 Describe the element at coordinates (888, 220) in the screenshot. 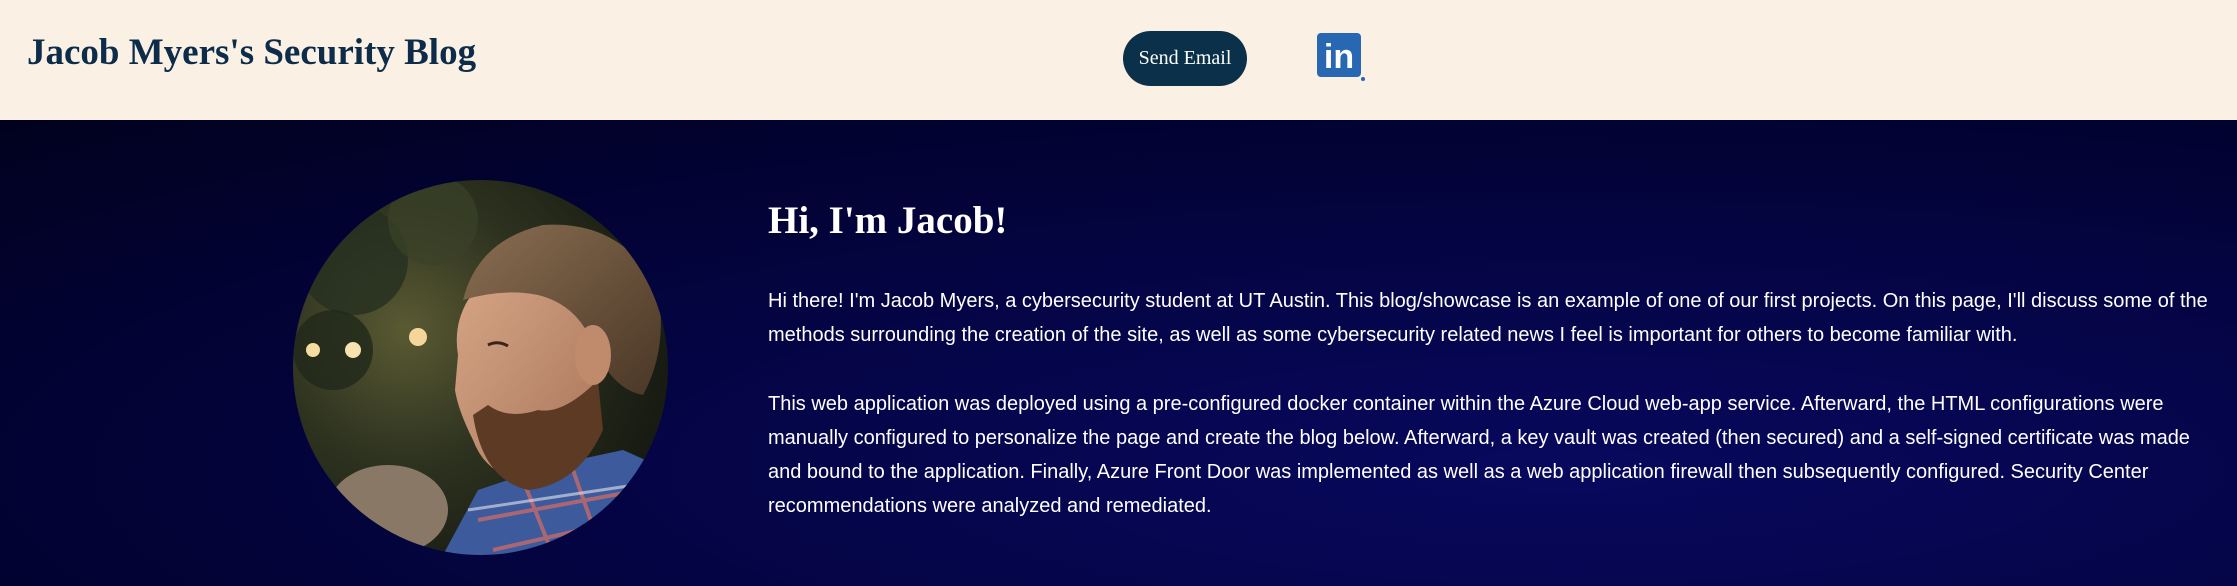

I see `greeting-heading: Hi, I'm Jacob!` at that location.